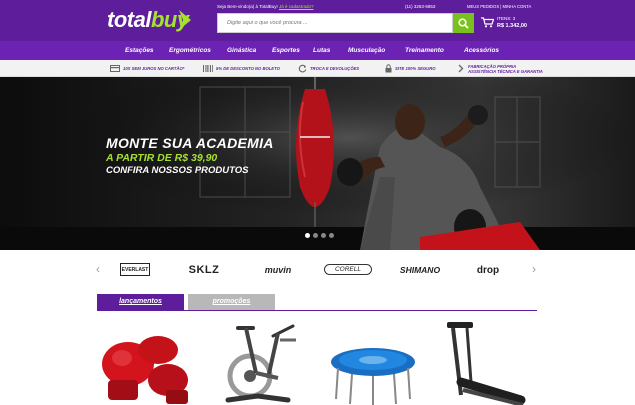  Describe the element at coordinates (415, 68) in the screenshot. I see `benefit-text: SITE 100% SEGURO` at that location.